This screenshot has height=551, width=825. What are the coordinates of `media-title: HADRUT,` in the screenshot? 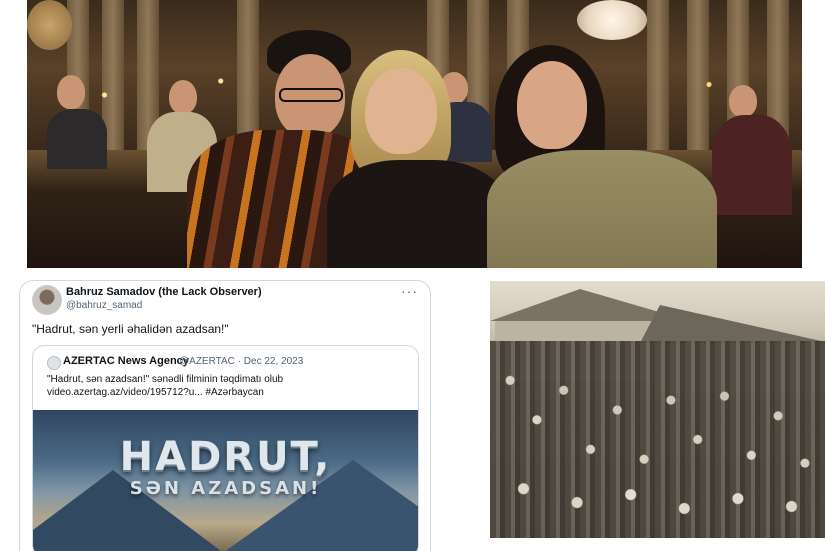 It's located at (225, 457).